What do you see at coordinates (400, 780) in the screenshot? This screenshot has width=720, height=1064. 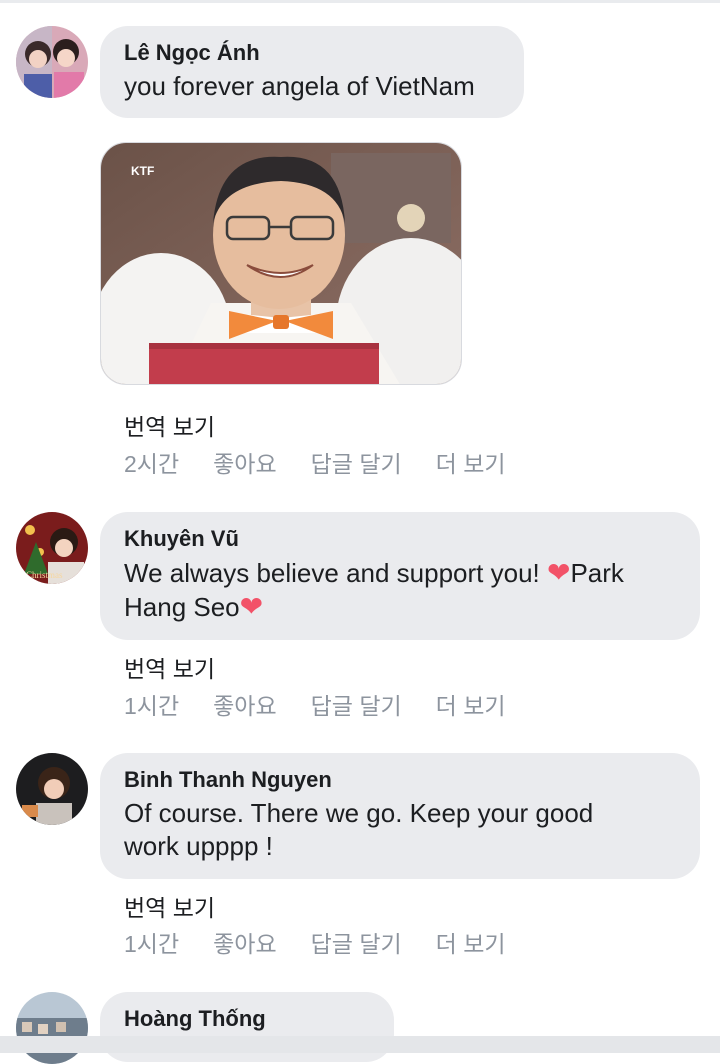 I see `comment-author: Binh Thanh Nguyen` at bounding box center [400, 780].